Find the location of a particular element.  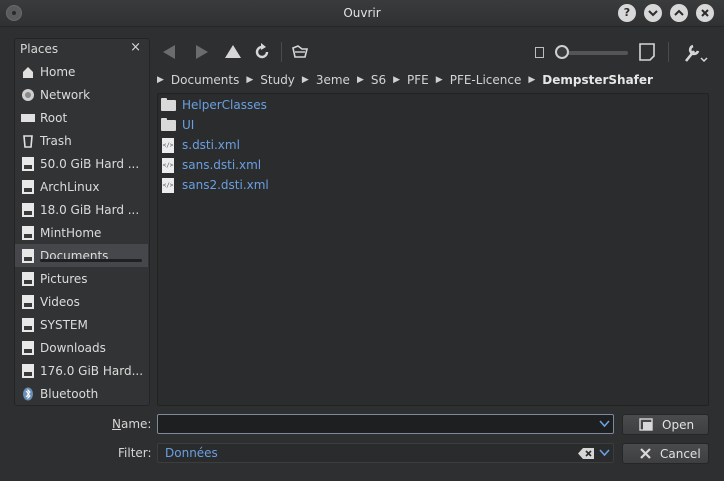

zoom-slider-track is located at coordinates (595, 53).